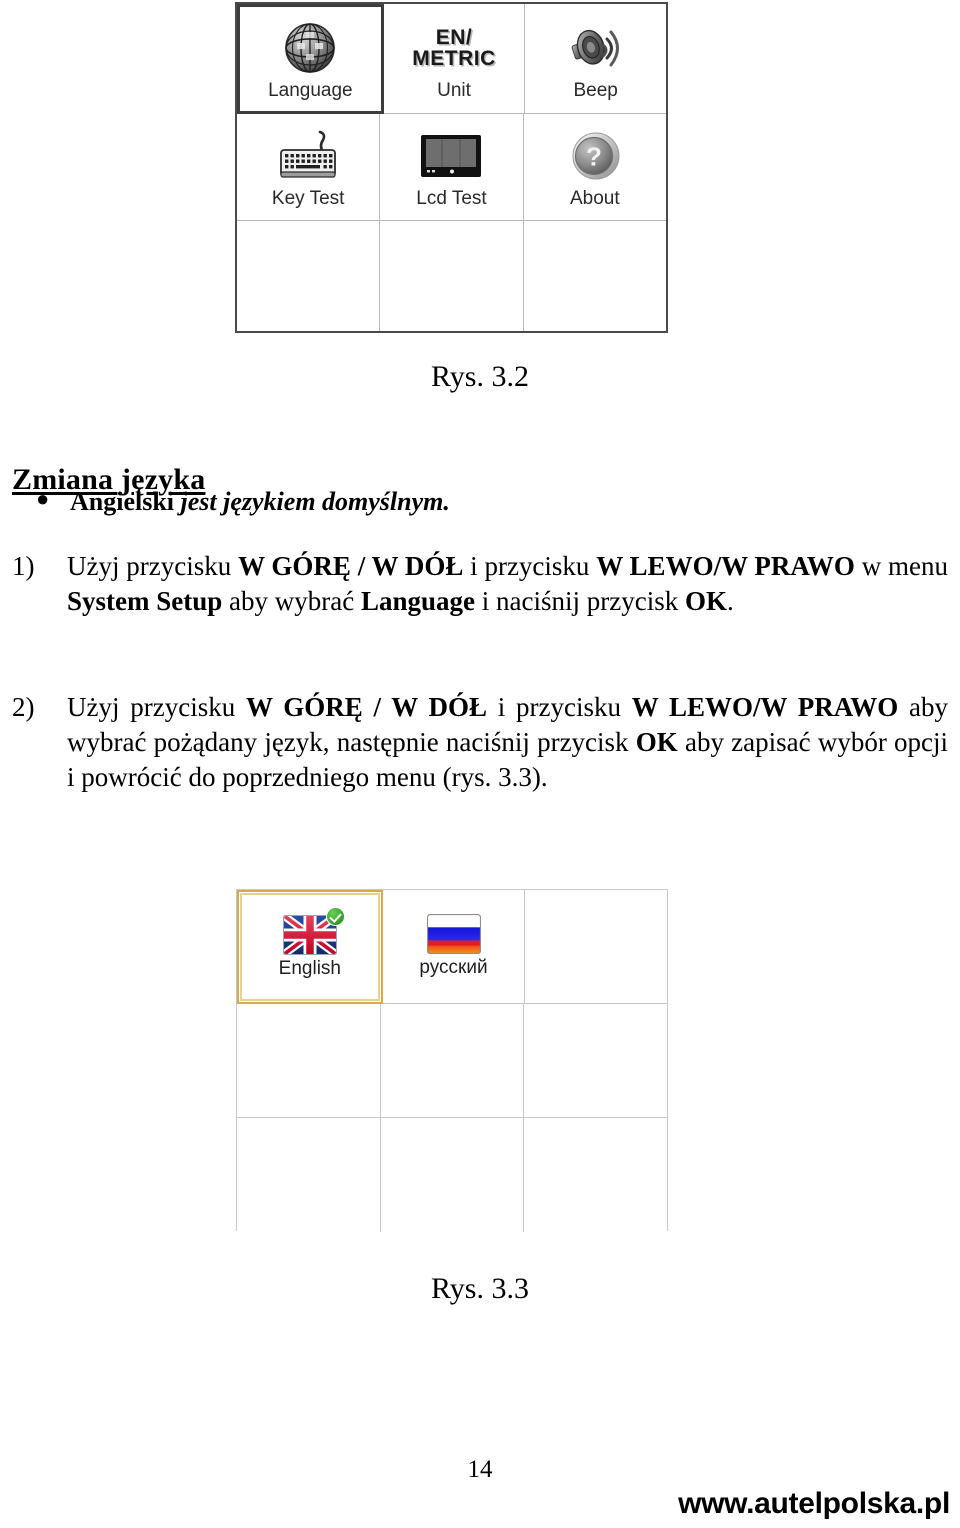 This screenshot has width=960, height=1528. I want to click on question-mark-icon: ?, so click(595, 156).